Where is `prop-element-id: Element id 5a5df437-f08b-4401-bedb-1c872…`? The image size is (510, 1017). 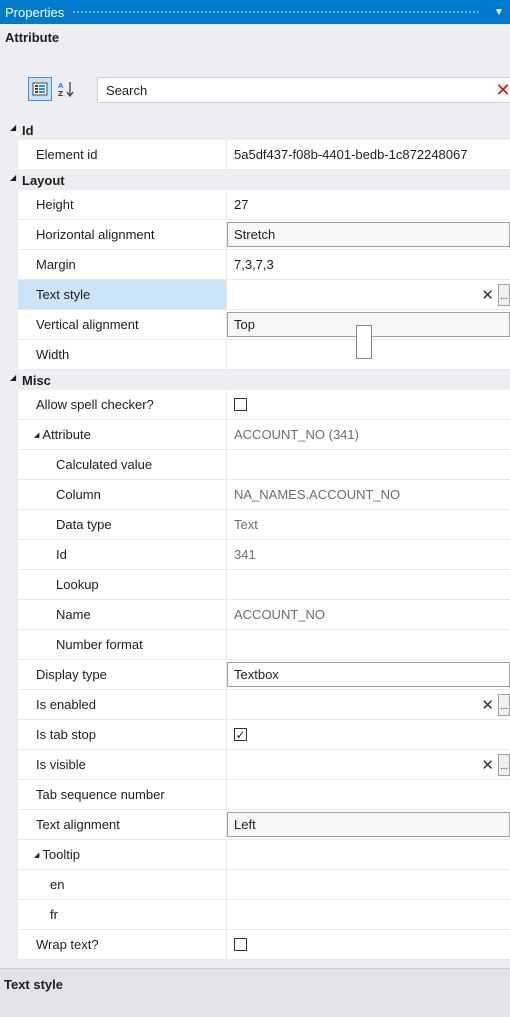
prop-element-id: Element id 5a5df437-f08b-4401-bedb-1c872… is located at coordinates (264, 155).